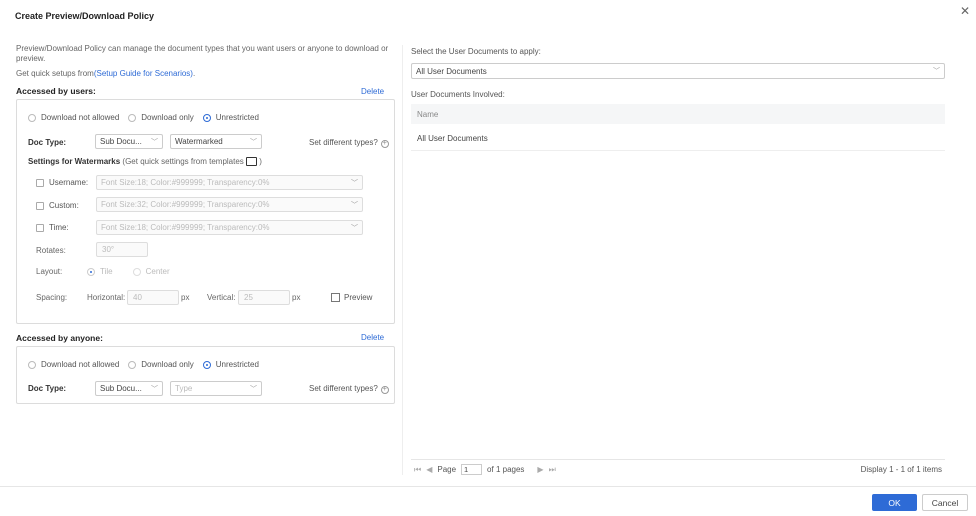  What do you see at coordinates (52, 227) in the screenshot?
I see `time-checkbox: Time:` at bounding box center [52, 227].